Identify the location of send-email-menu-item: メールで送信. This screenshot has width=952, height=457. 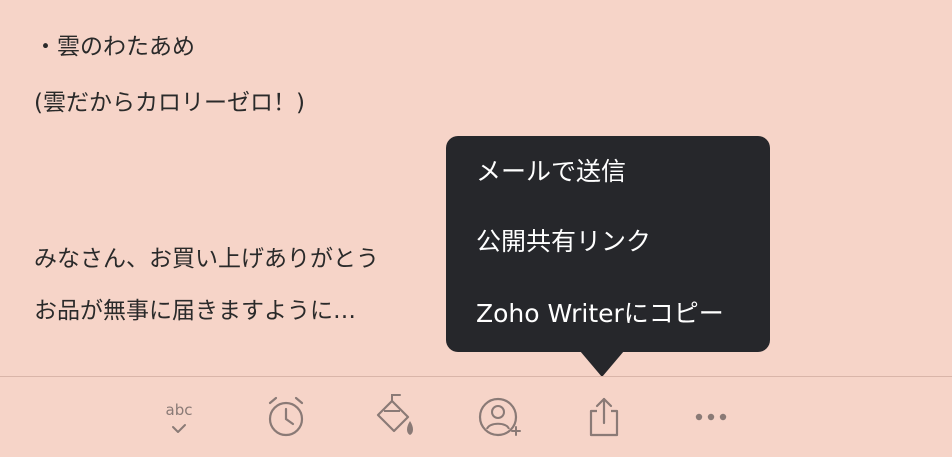
(551, 172).